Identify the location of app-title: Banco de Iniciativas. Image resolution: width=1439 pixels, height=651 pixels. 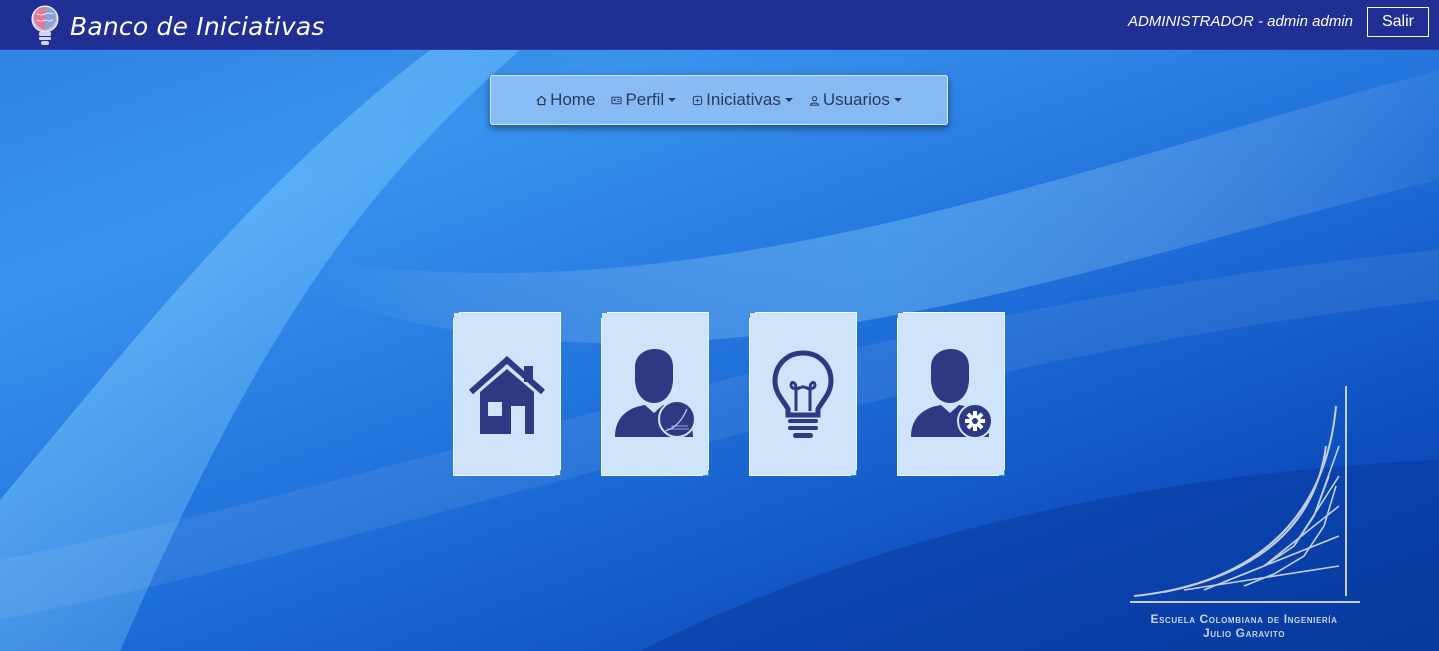
(197, 26).